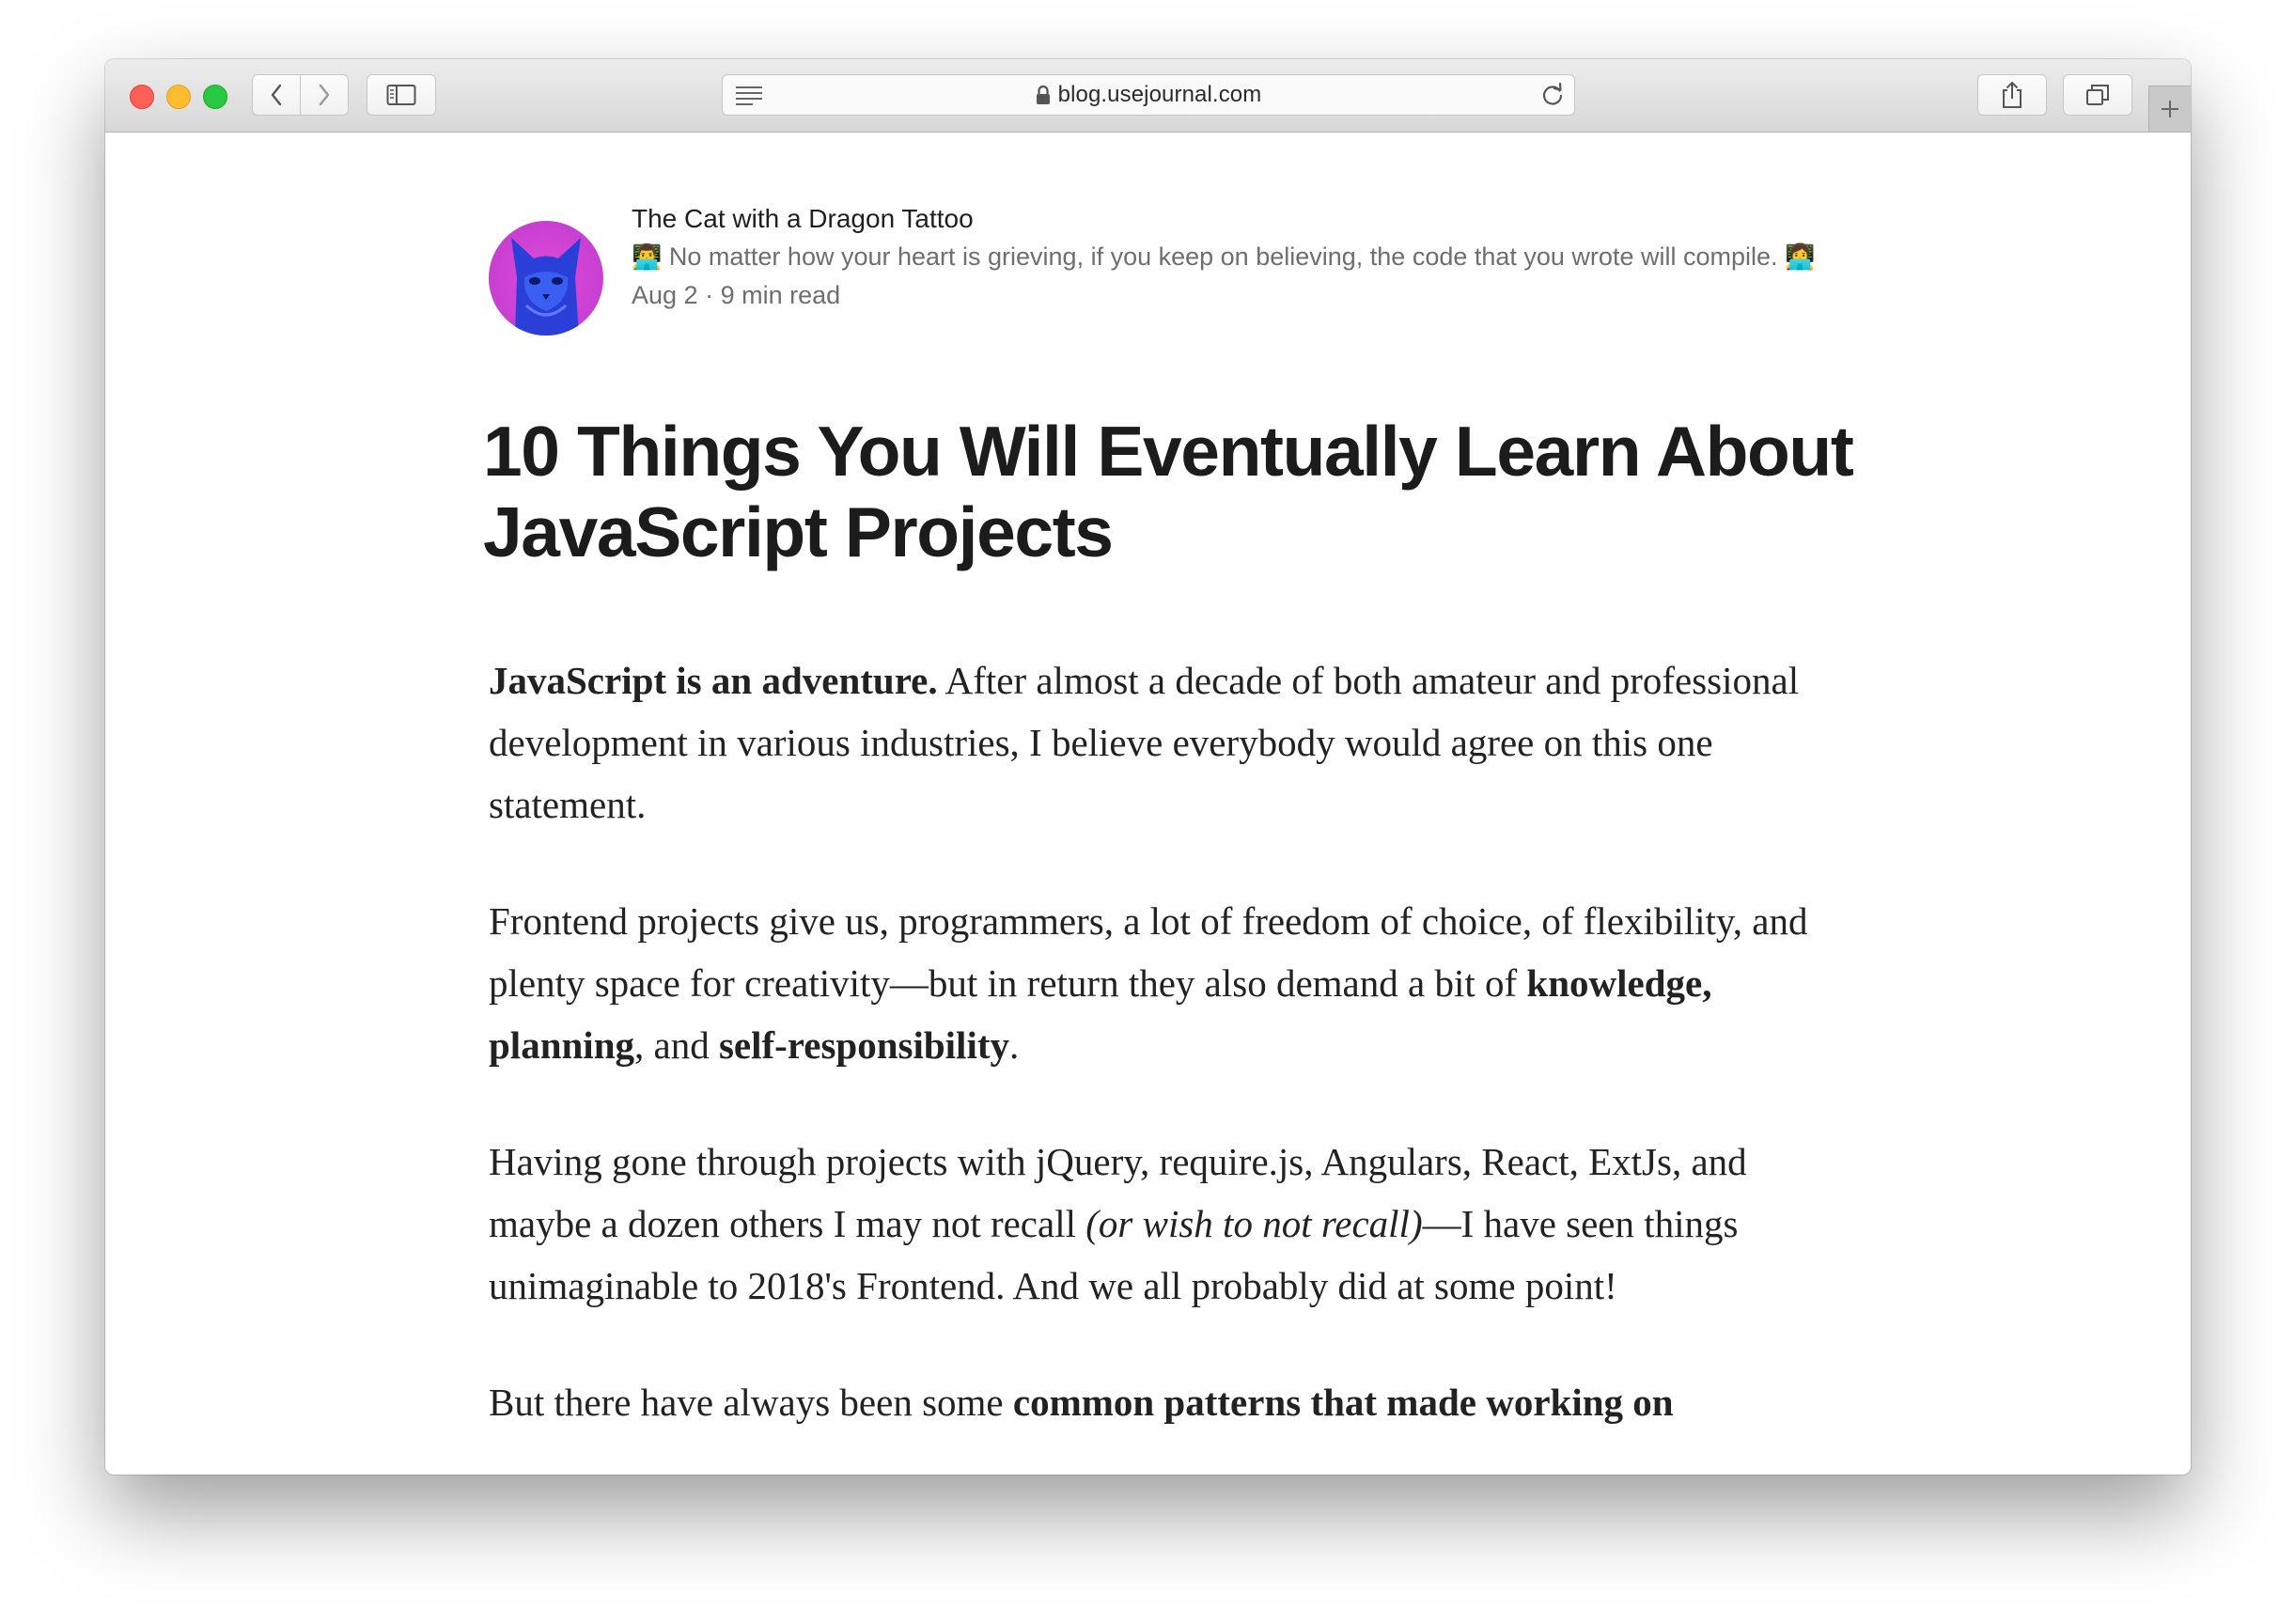  Describe the element at coordinates (863, 1045) in the screenshot. I see `emphasis-self-responsibility: self-responsibility` at that location.